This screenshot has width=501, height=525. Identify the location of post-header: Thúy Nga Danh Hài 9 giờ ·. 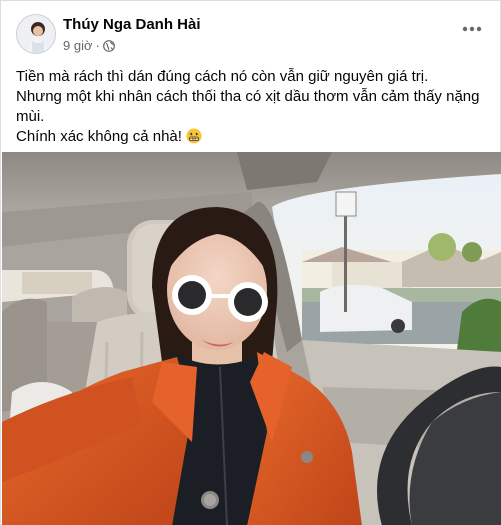
(251, 30).